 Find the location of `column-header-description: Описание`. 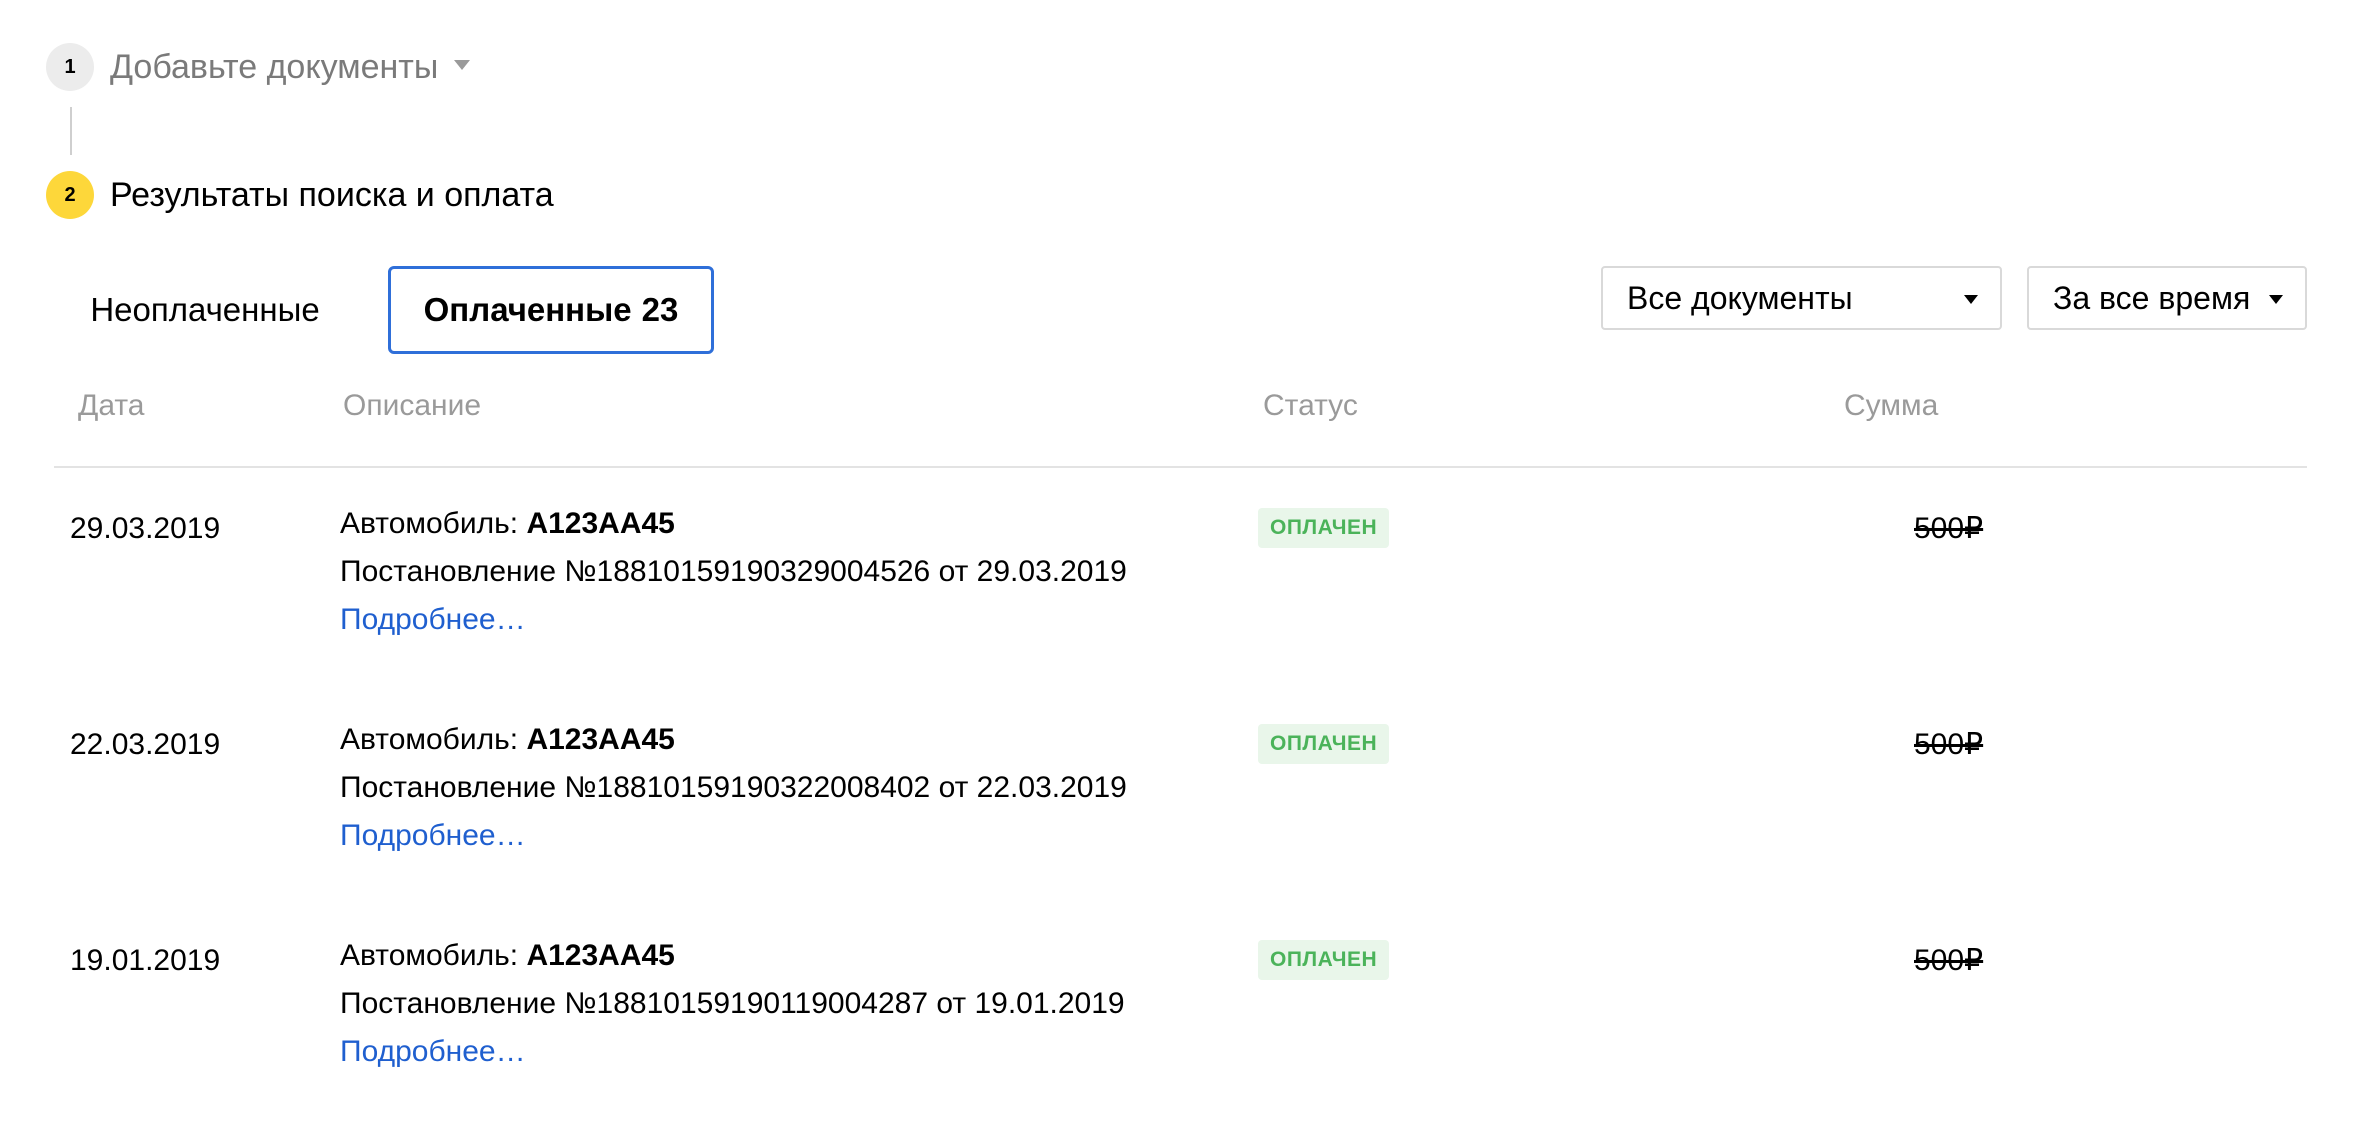

column-header-description: Описание is located at coordinates (412, 405).